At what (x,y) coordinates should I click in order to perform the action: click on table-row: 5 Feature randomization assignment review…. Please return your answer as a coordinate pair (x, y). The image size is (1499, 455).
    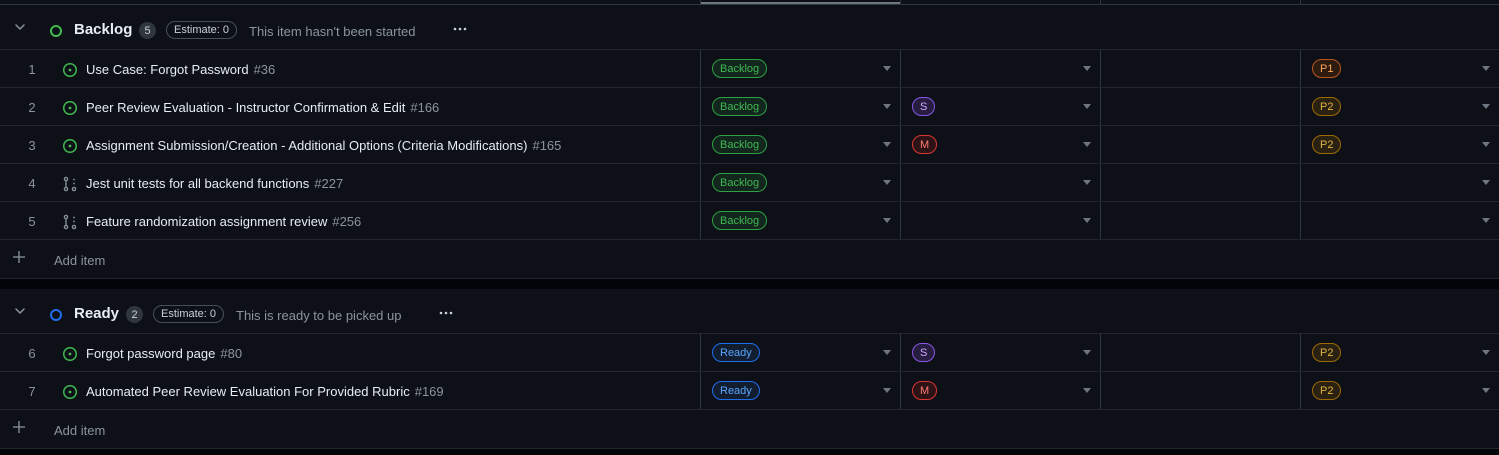
    Looking at the image, I should click on (749, 221).